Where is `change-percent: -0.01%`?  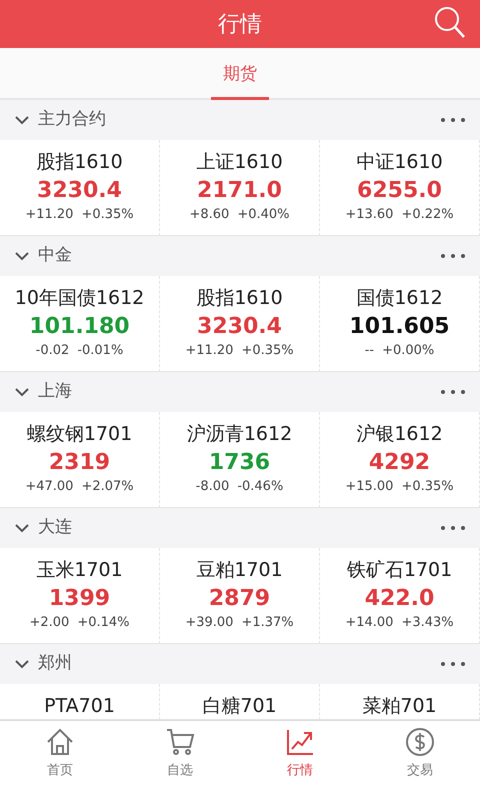 change-percent: -0.01% is located at coordinates (100, 351).